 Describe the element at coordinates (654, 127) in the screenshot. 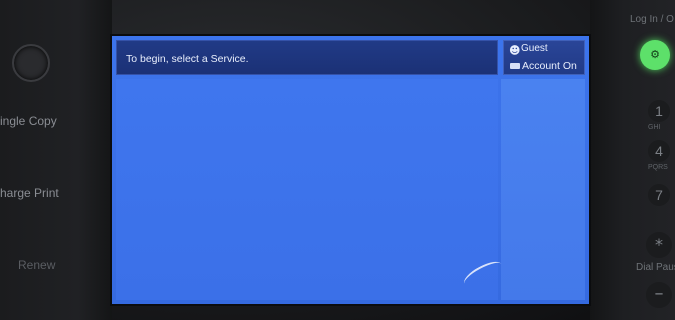

I see `key-1-sub: GHI` at that location.